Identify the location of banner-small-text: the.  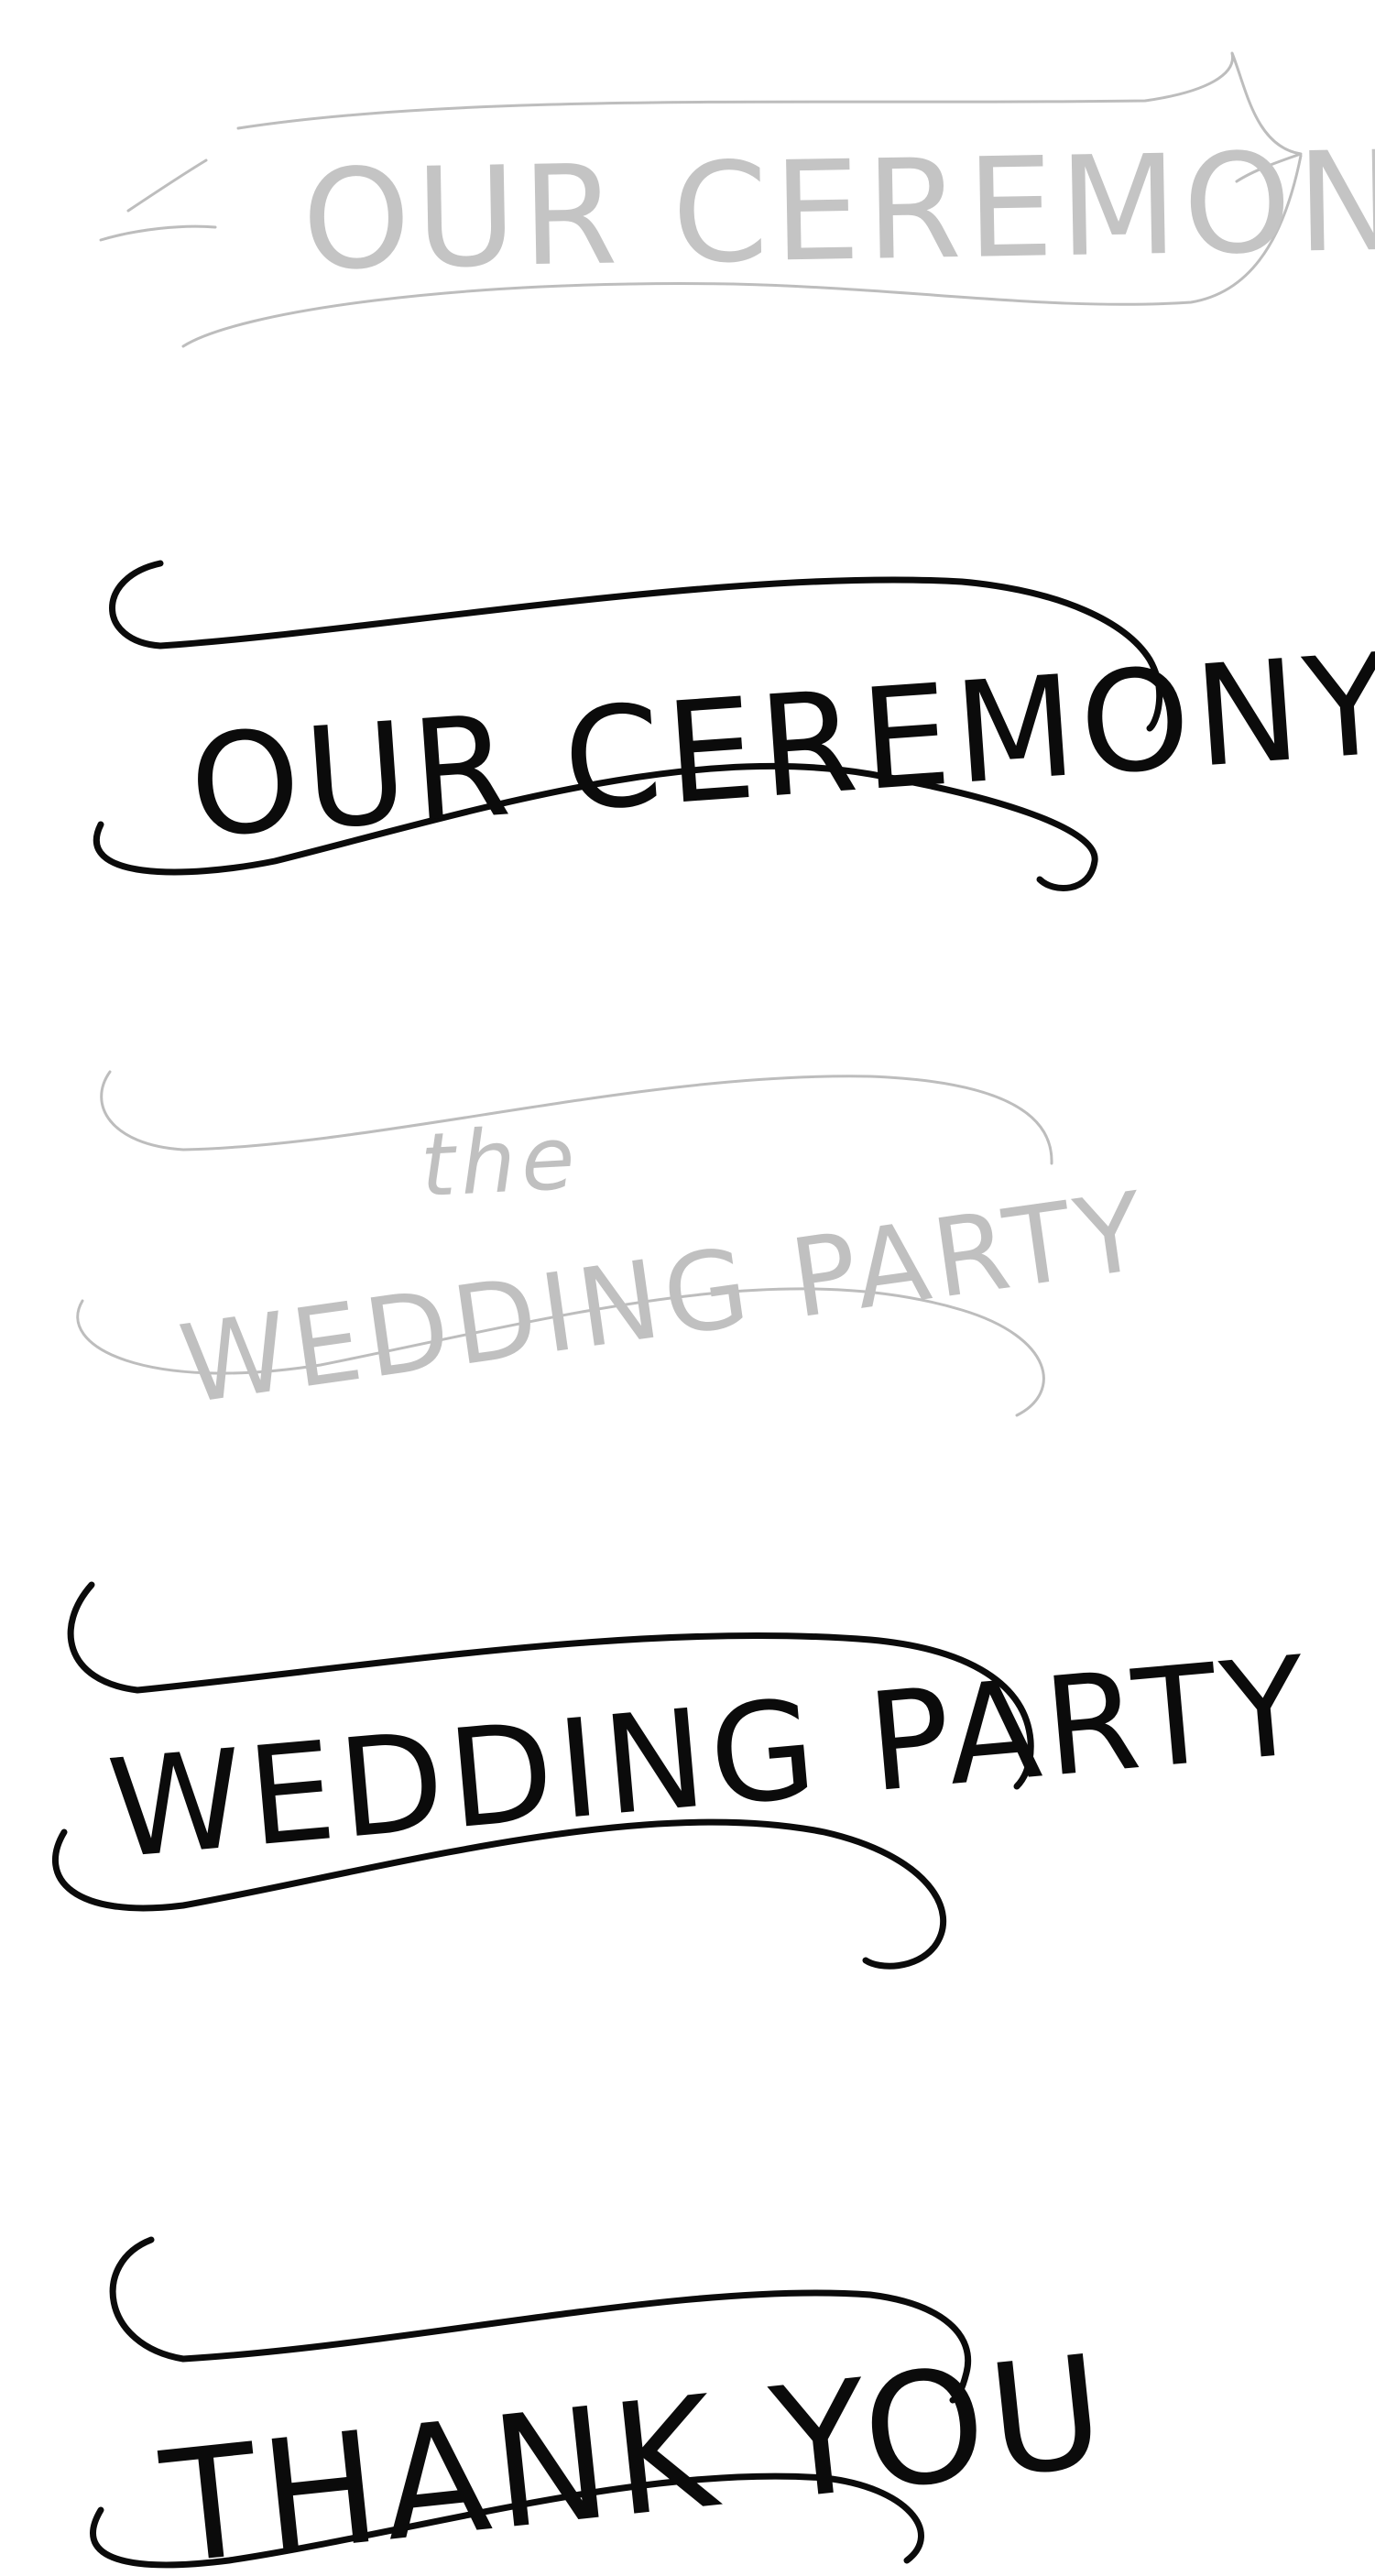
(501, 1163).